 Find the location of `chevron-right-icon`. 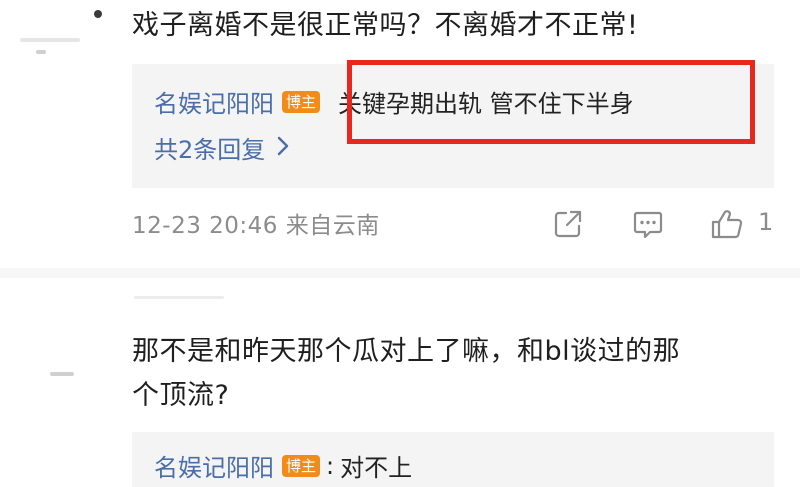

chevron-right-icon is located at coordinates (283, 148).